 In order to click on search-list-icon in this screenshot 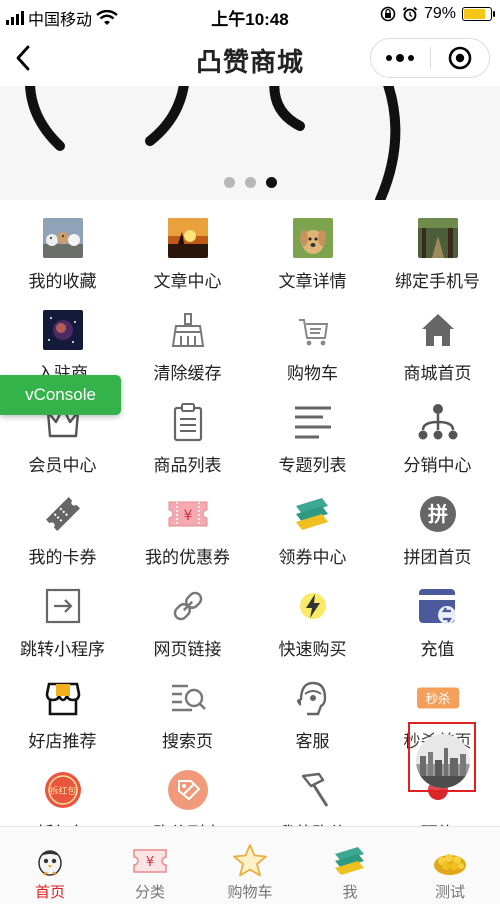, I will do `click(188, 698)`.